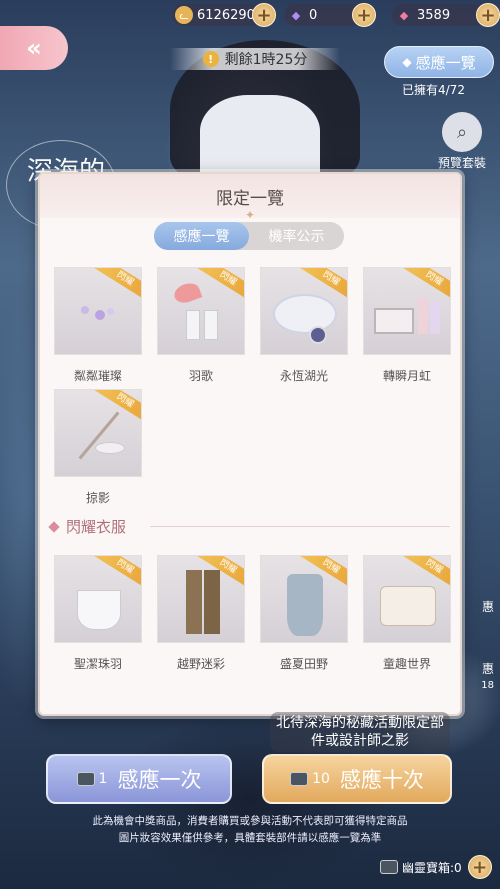 The image size is (500, 889). Describe the element at coordinates (303, 664) in the screenshot. I see `item-label: 盛夏田野` at that location.